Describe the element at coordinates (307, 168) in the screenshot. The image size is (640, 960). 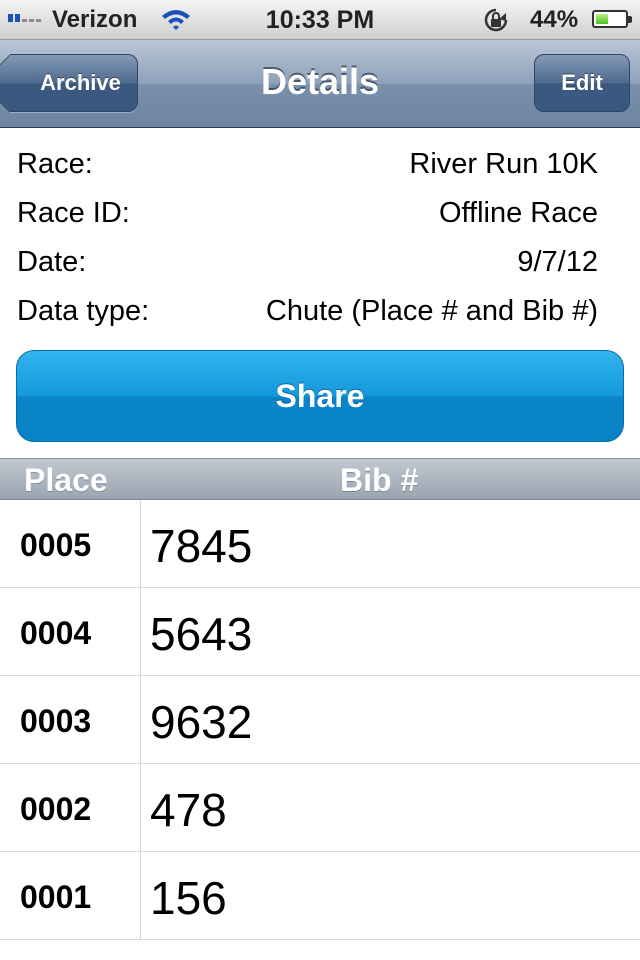
I see `race-row: Race: River Run 10K` at that location.